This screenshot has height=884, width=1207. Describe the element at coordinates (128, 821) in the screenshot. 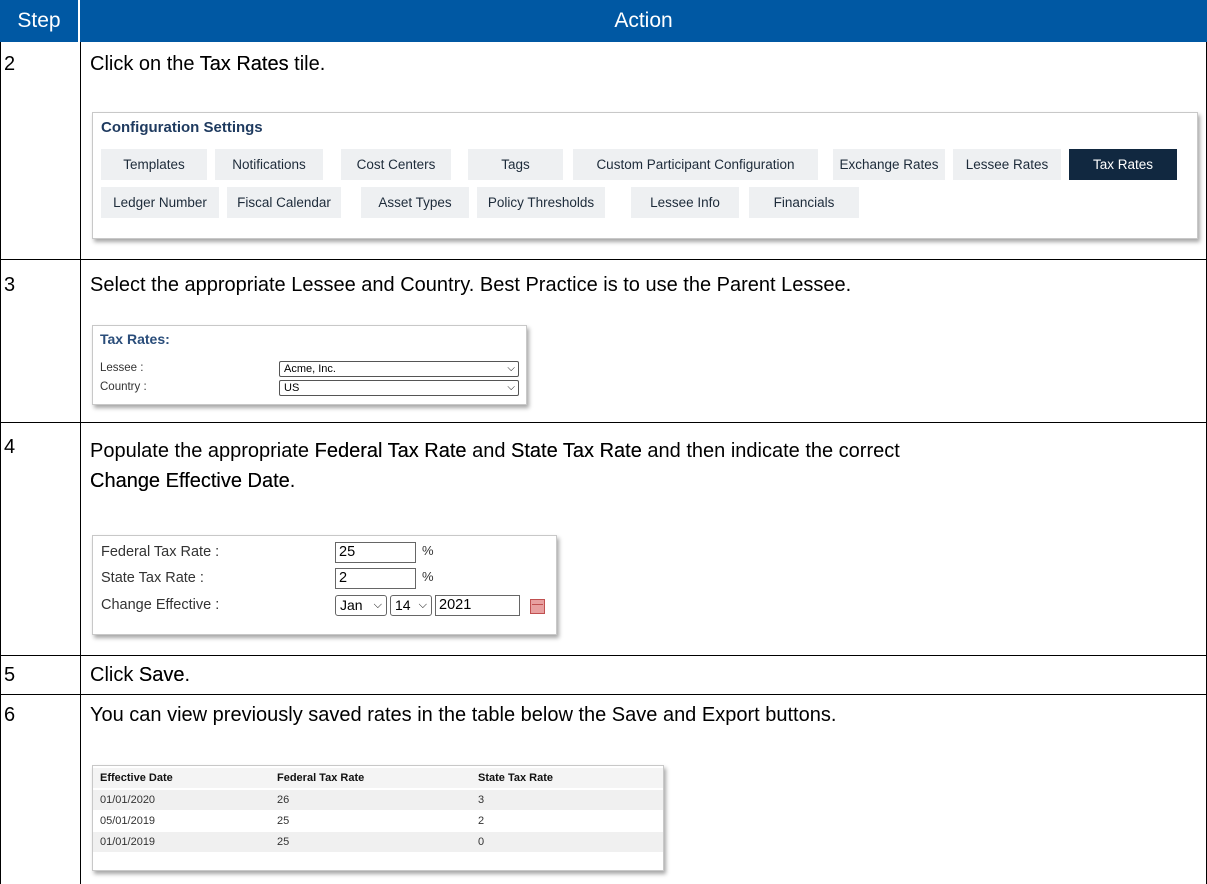

I see `table-cell: 05/01/2019` at that location.